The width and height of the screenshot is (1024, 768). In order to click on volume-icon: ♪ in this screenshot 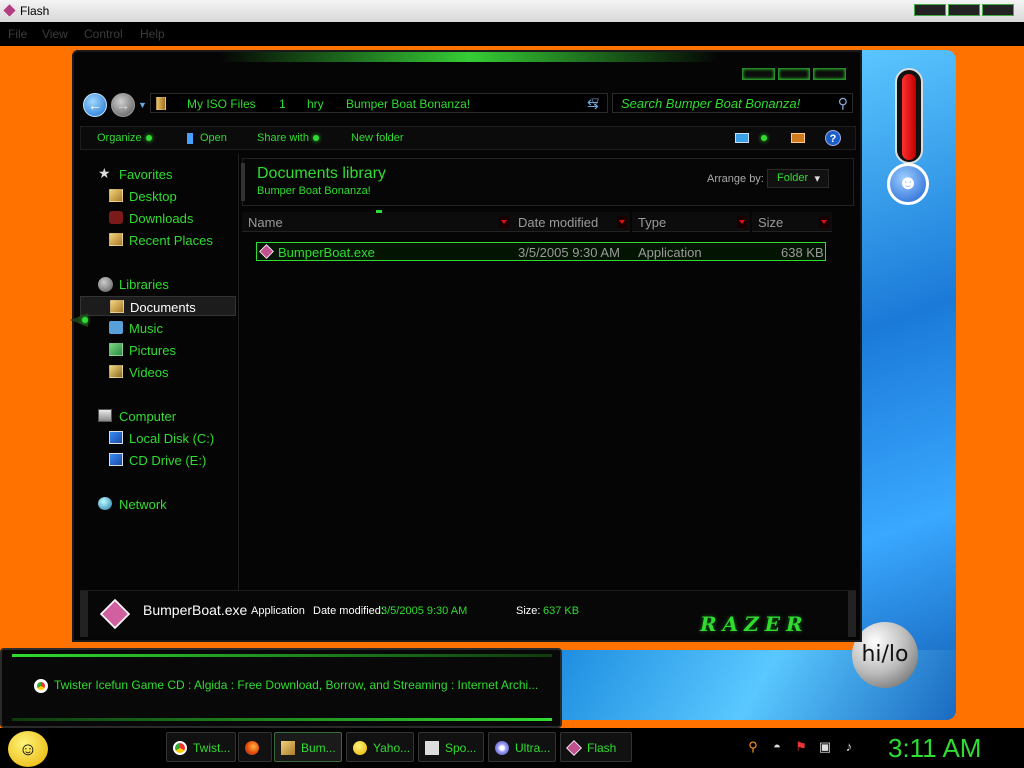, I will do `click(849, 747)`.